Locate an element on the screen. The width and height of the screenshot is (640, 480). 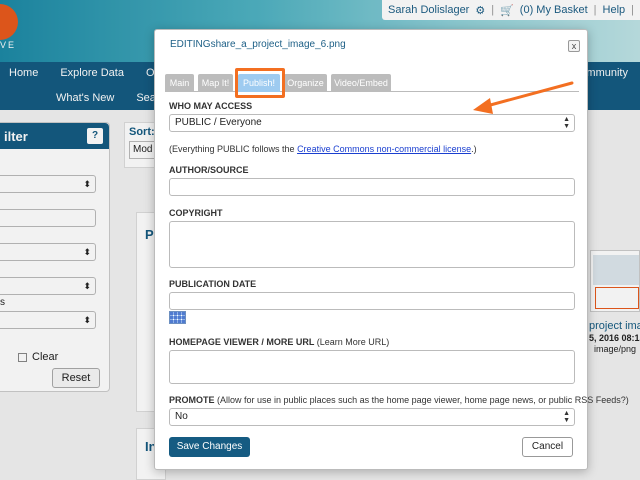
promote-select-value: No is located at coordinates (181, 416).